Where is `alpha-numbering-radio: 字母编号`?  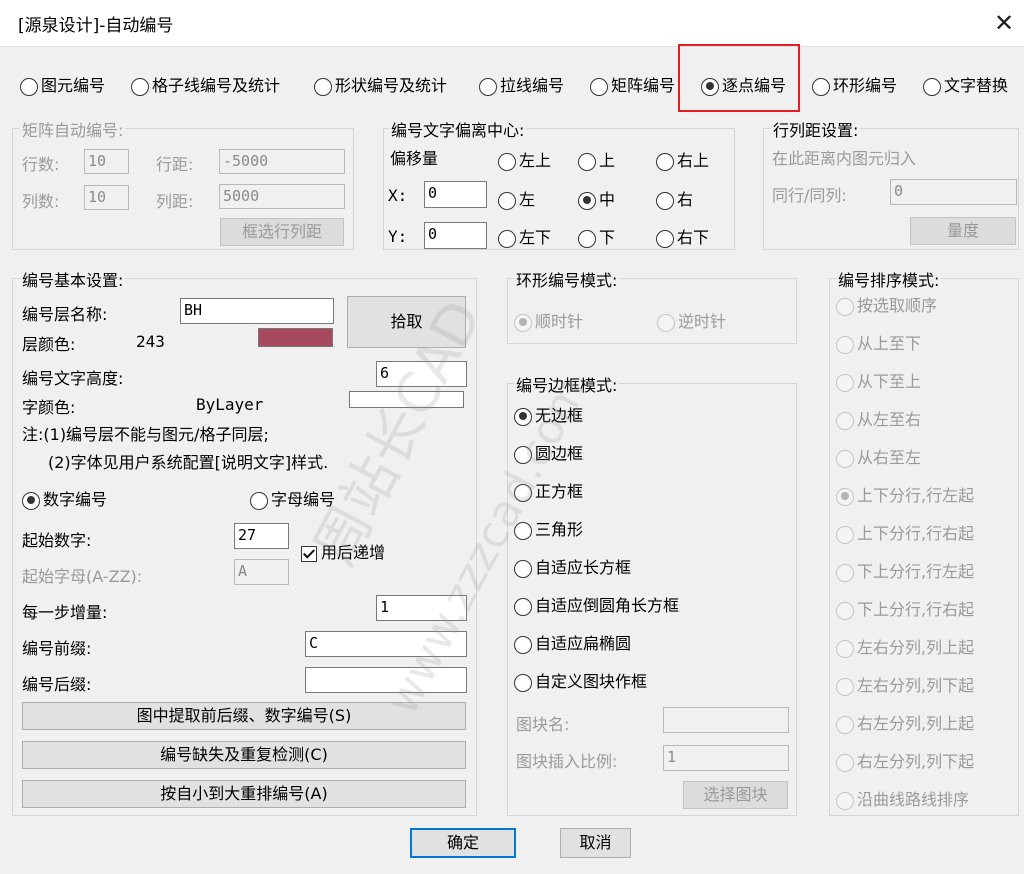
alpha-numbering-radio: 字母编号 is located at coordinates (292, 498).